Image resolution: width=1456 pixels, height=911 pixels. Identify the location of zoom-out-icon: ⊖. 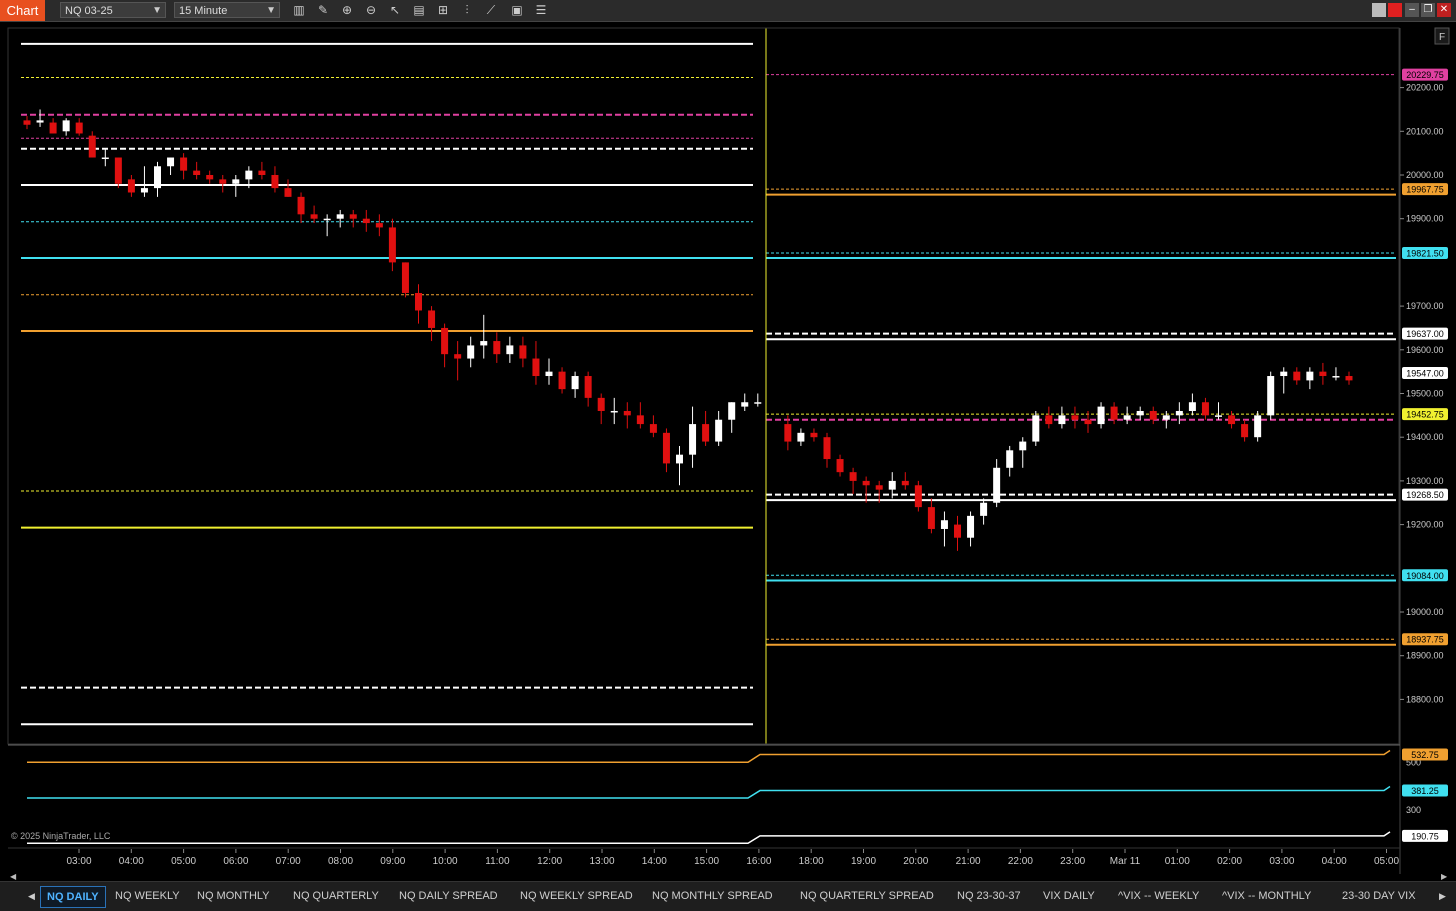
(371, 10).